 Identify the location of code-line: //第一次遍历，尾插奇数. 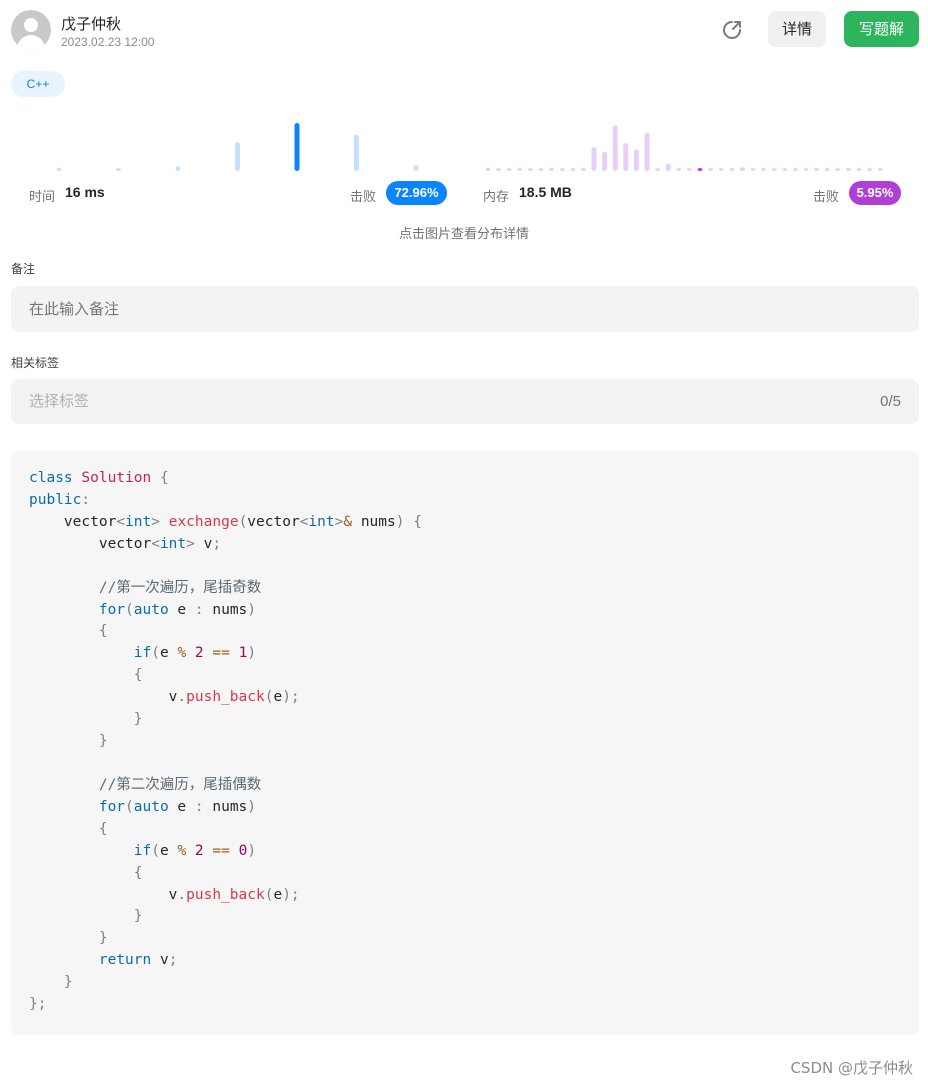
(465, 589).